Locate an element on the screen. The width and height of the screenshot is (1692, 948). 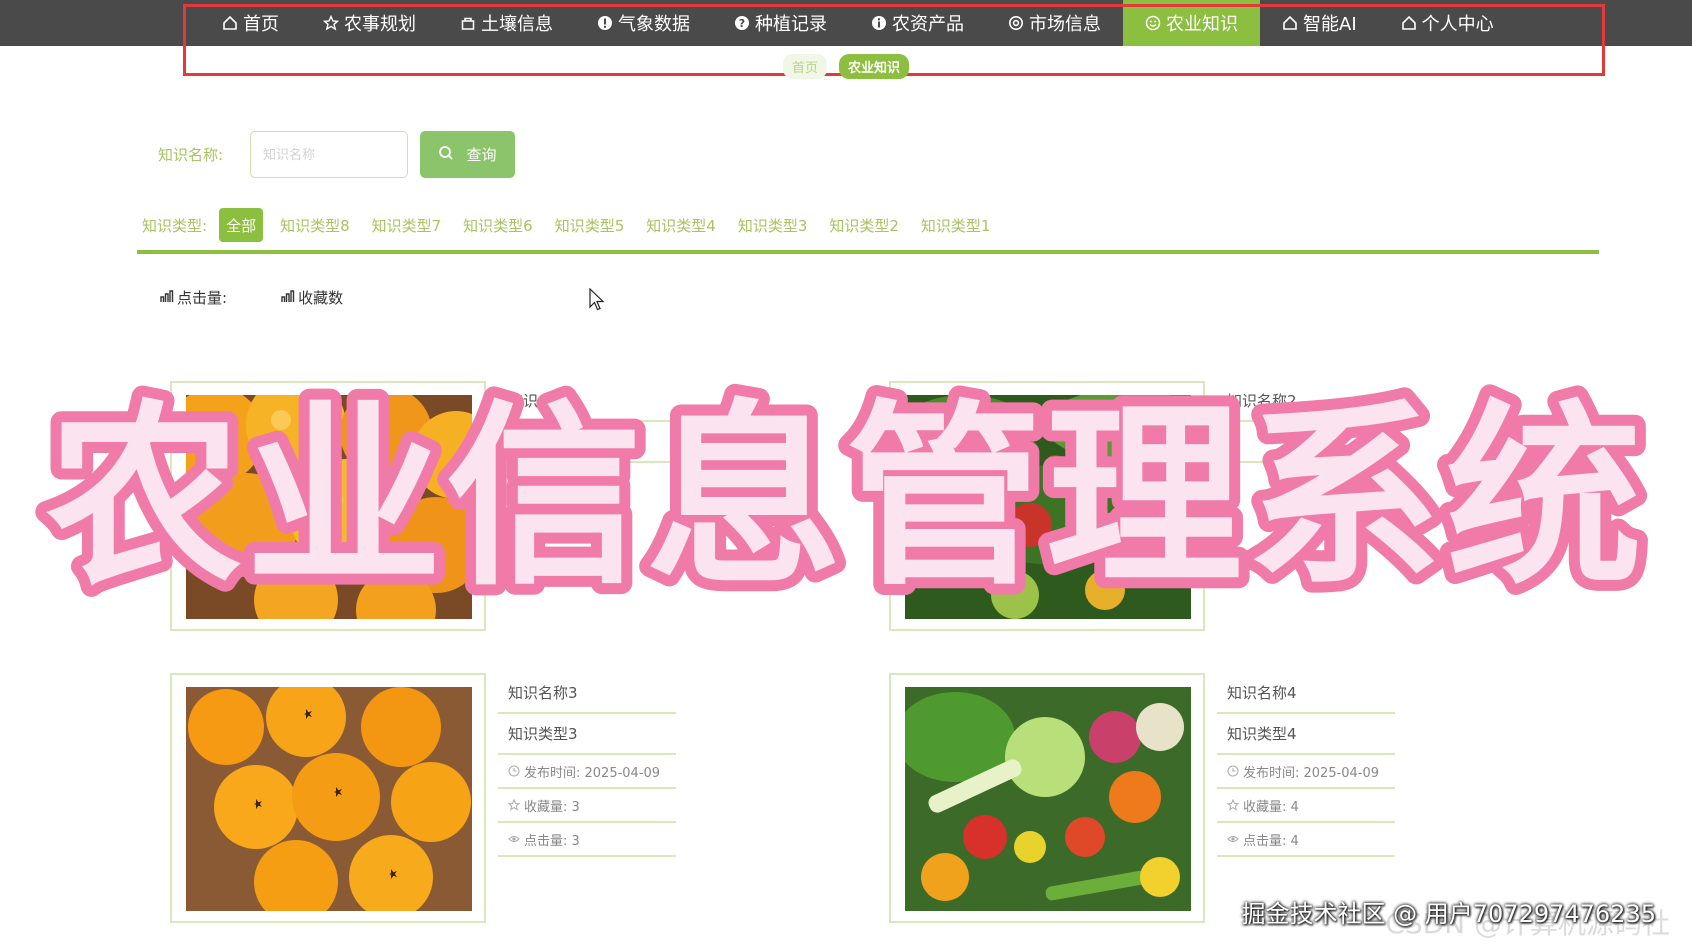
nav-item-weather-data: 气象数据 is located at coordinates (643, 23).